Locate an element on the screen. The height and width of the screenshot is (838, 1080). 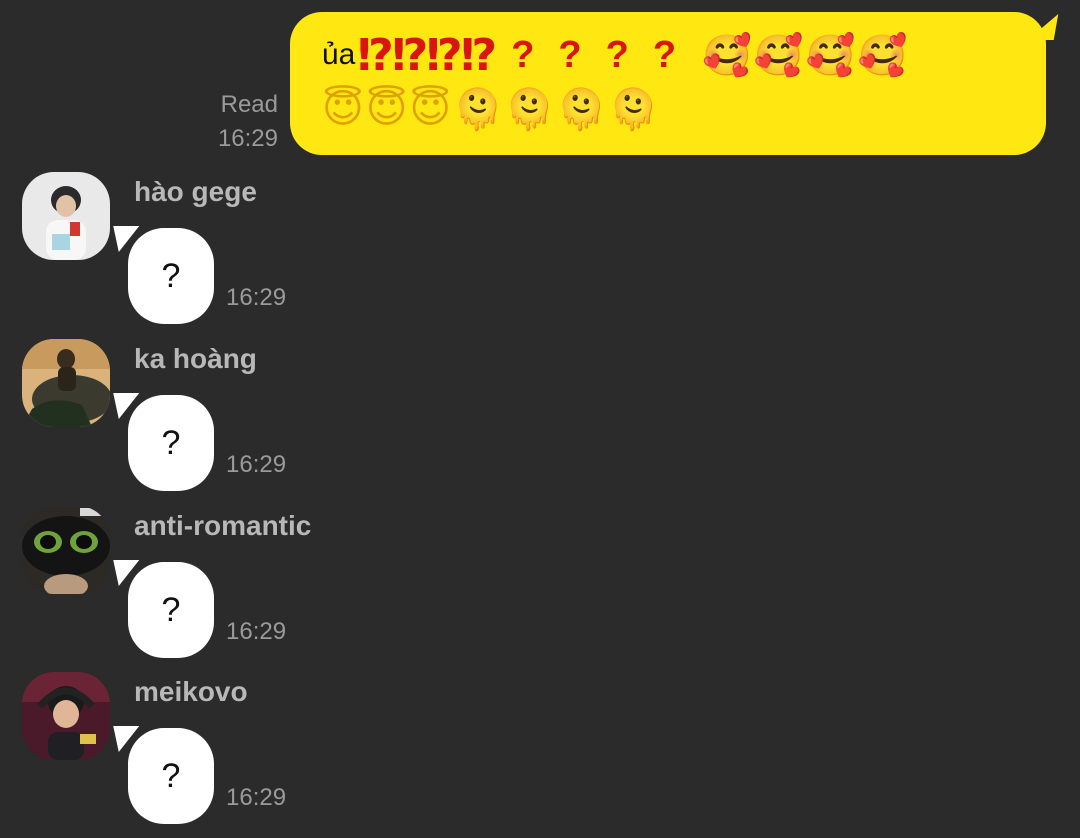
exclamation-question-marks: ⁉⁉⁉⁉ is located at coordinates (427, 55).